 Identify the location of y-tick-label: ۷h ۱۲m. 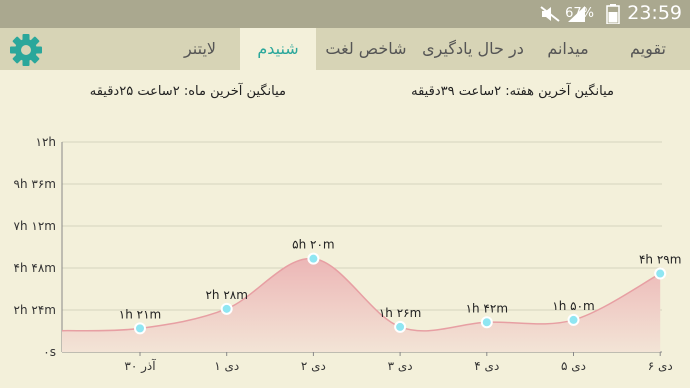
(35, 226).